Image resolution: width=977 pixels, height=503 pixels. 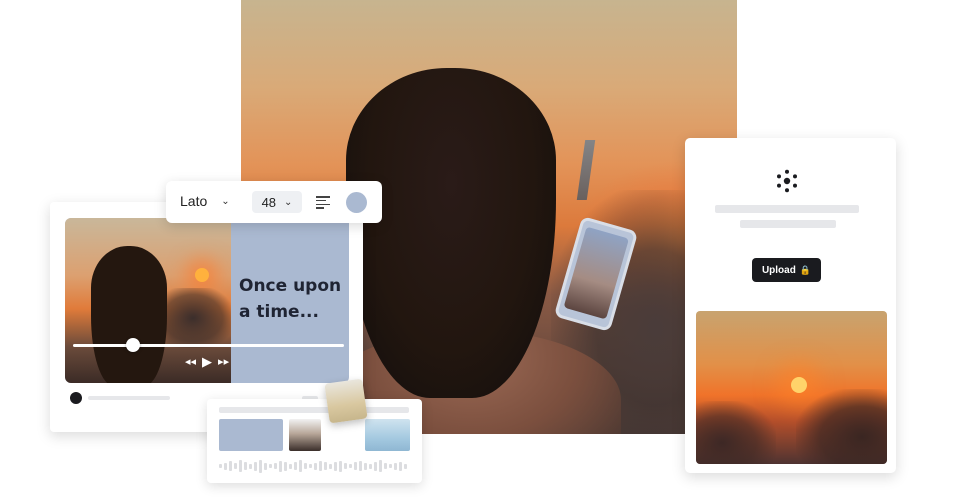 I want to click on audio-waveform, so click(x=314, y=466).